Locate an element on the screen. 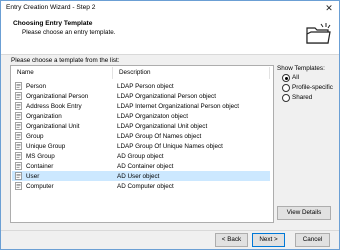  radio-all: All is located at coordinates (311, 78).